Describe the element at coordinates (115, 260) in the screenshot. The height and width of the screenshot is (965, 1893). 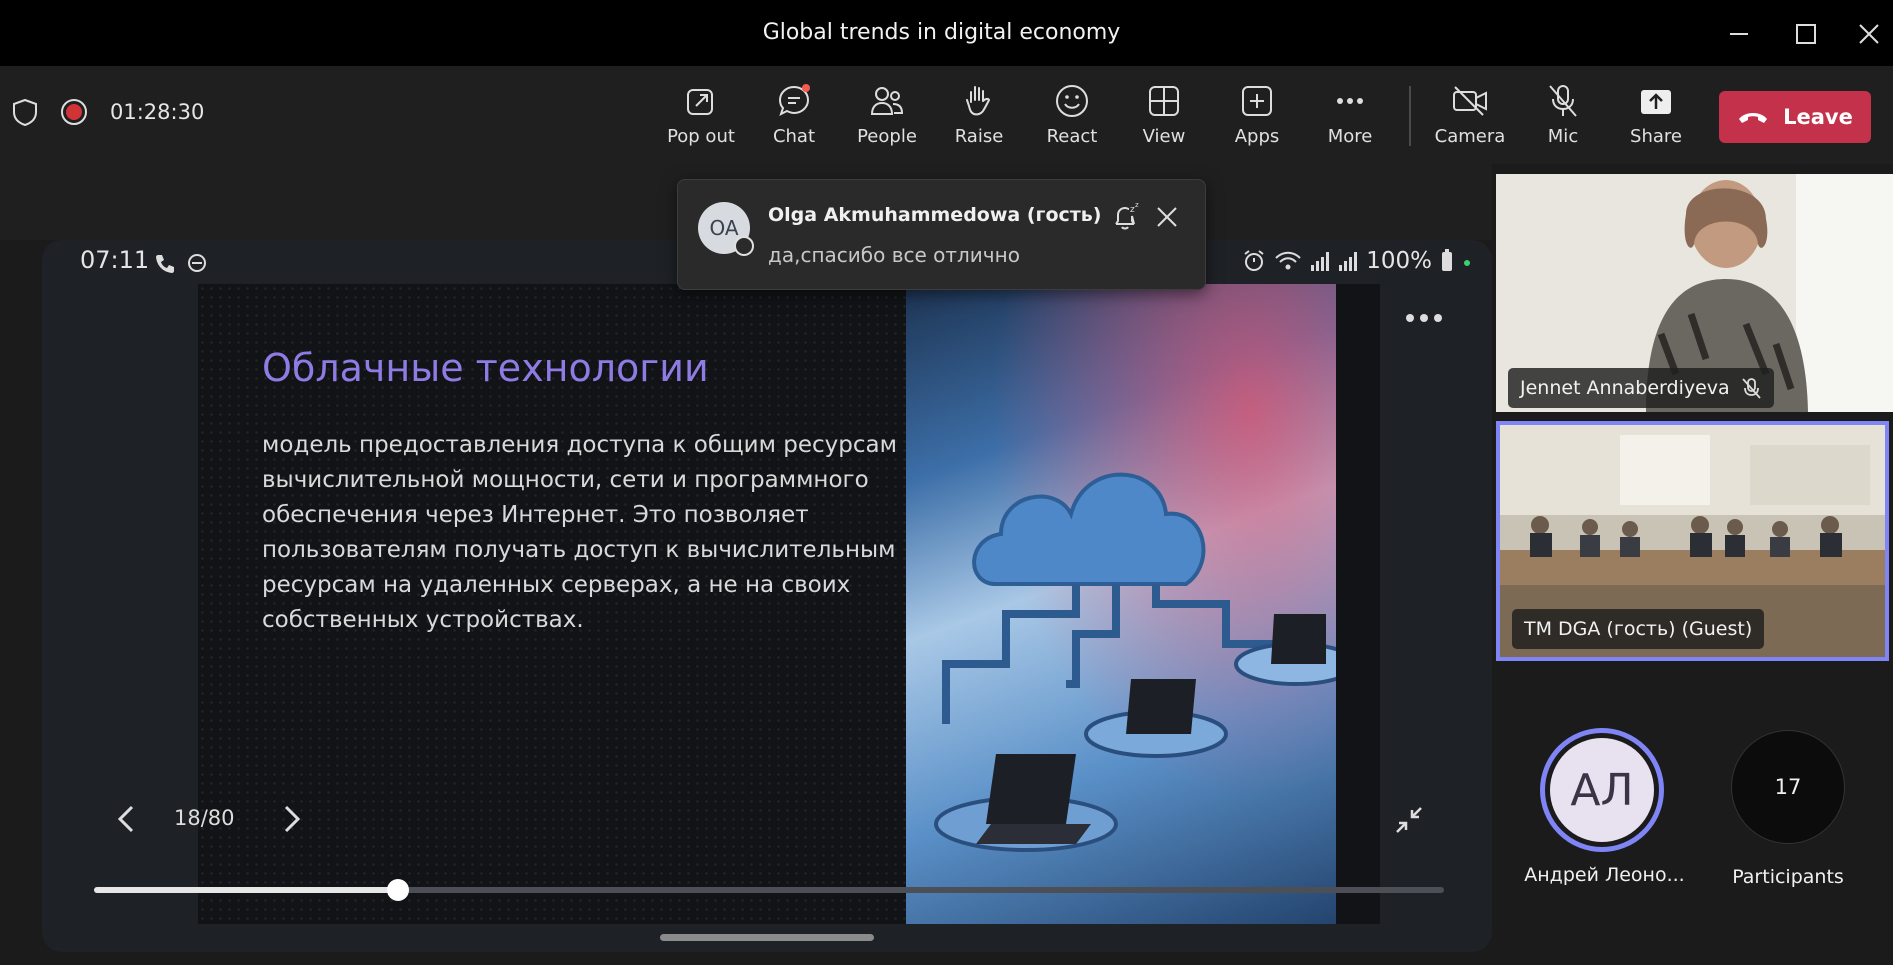
I see `phone-clock: 07:11` at that location.